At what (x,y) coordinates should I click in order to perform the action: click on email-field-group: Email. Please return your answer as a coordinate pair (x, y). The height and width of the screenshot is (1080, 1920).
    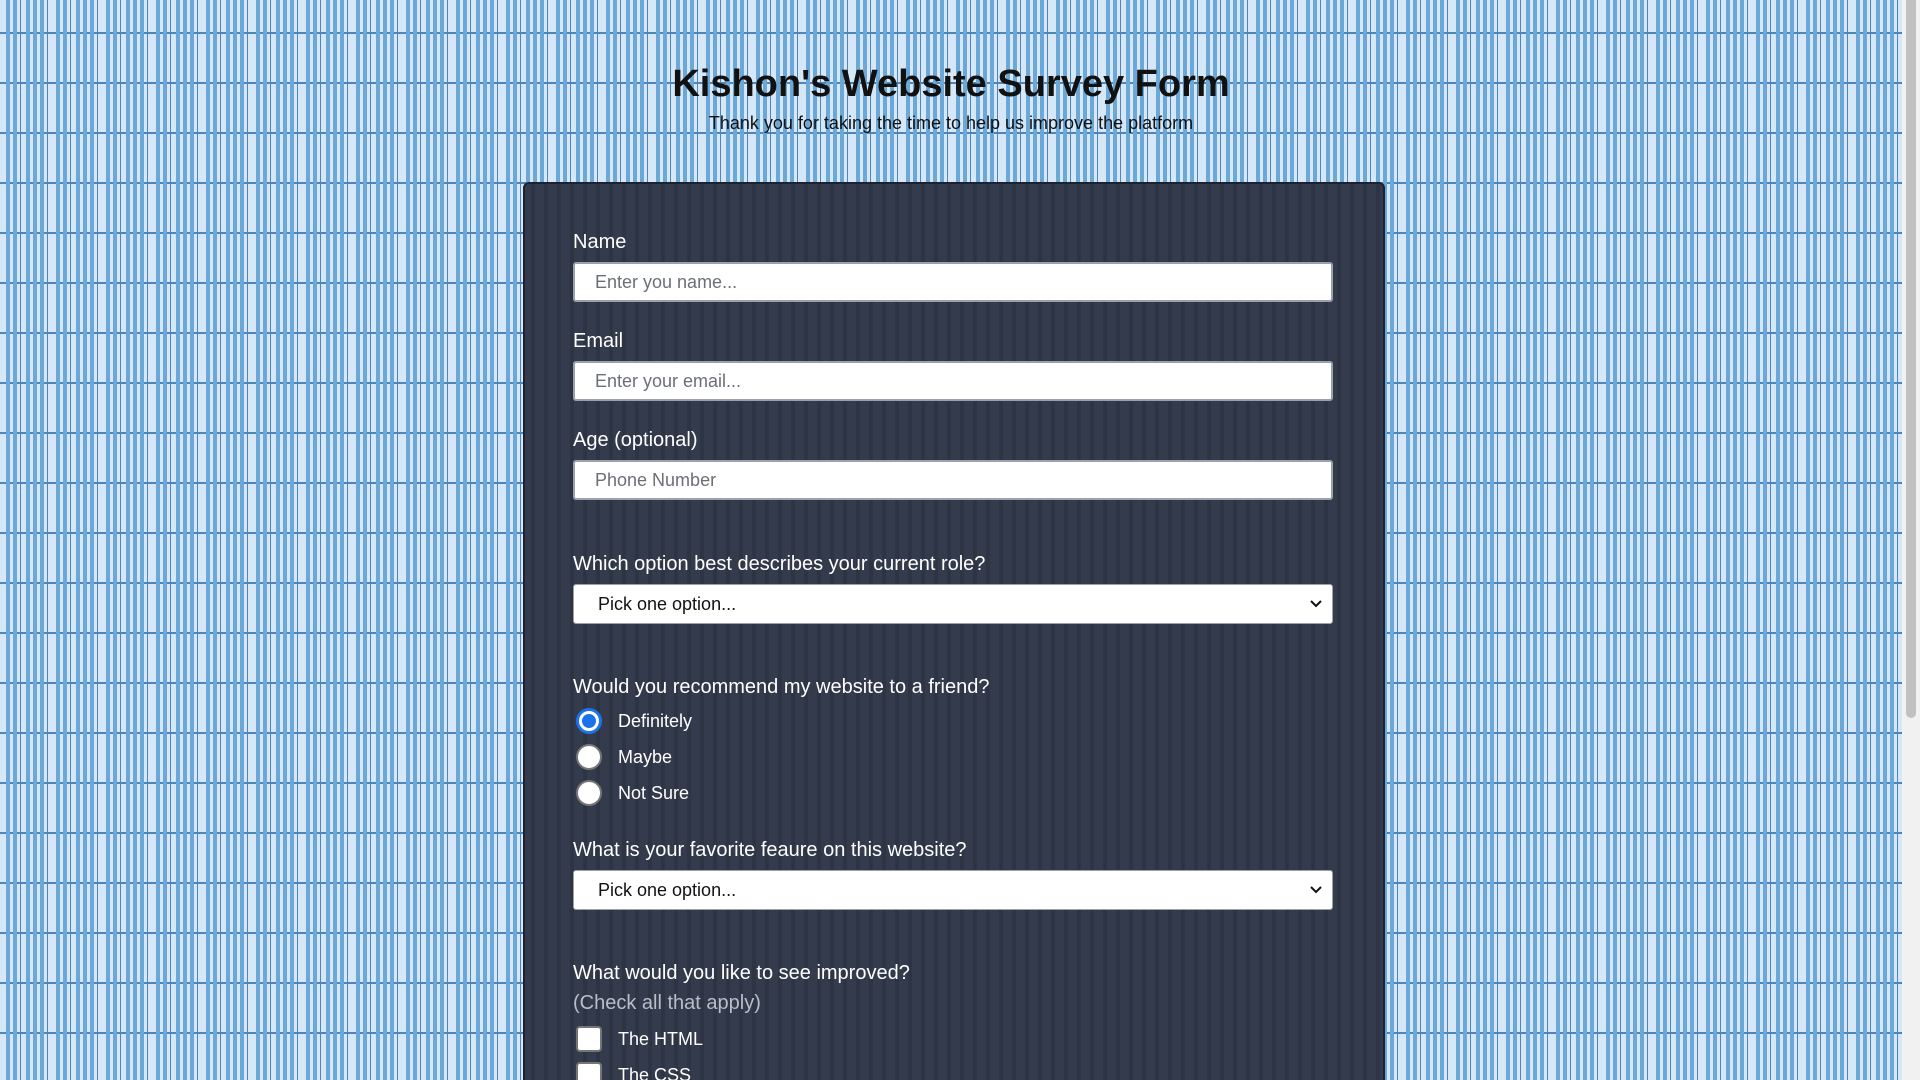
    Looking at the image, I should click on (953, 365).